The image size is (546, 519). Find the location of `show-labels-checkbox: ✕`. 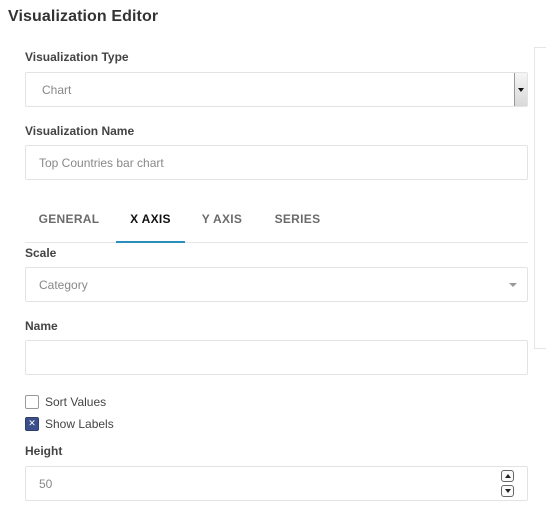

show-labels-checkbox: ✕ is located at coordinates (32, 424).